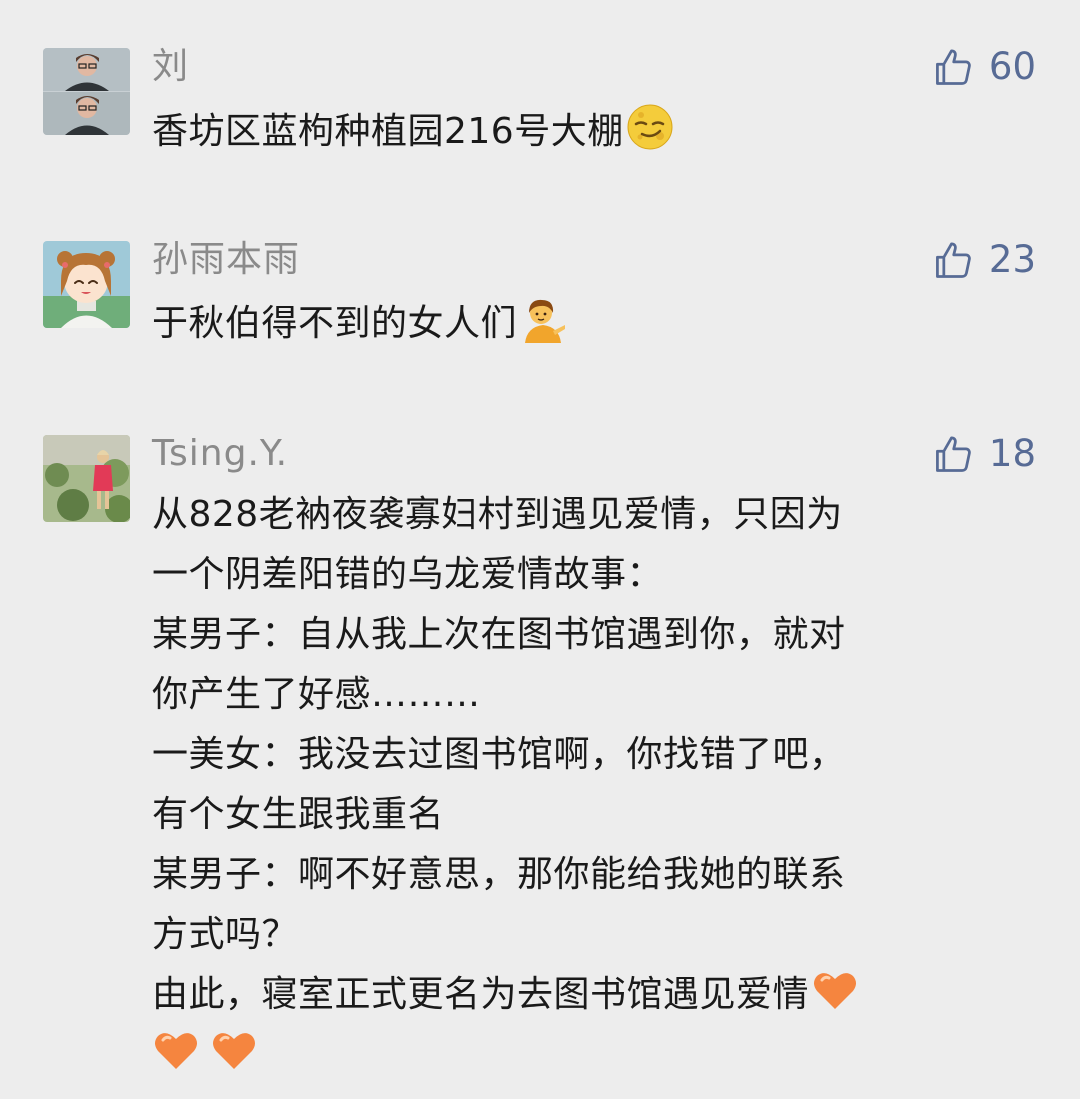 This screenshot has height=1099, width=1080. I want to click on like-count: 18, so click(1012, 453).